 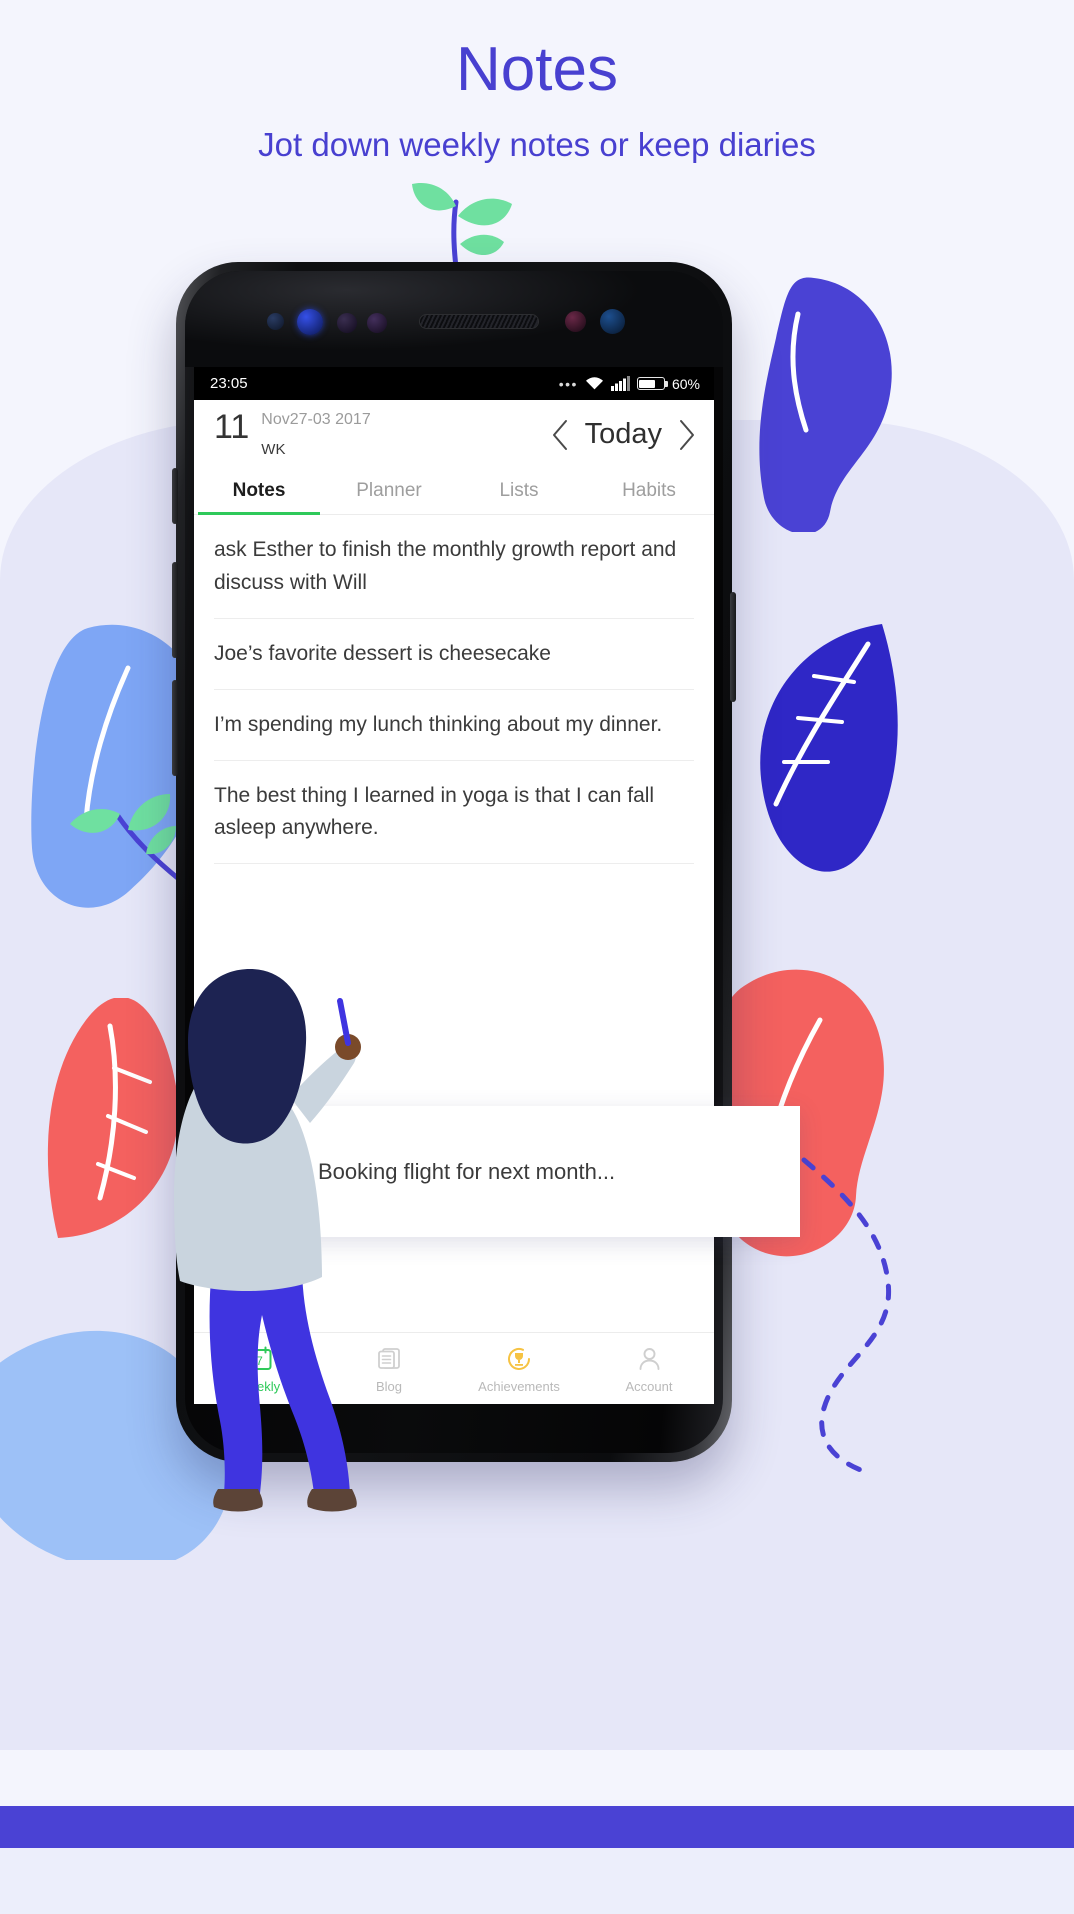 I want to click on date-navigation: Today, so click(x=623, y=435).